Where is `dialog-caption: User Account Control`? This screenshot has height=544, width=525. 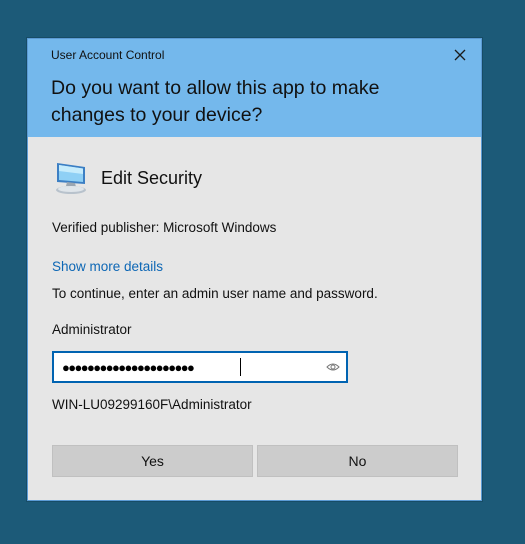
dialog-caption: User Account Control is located at coordinates (108, 55).